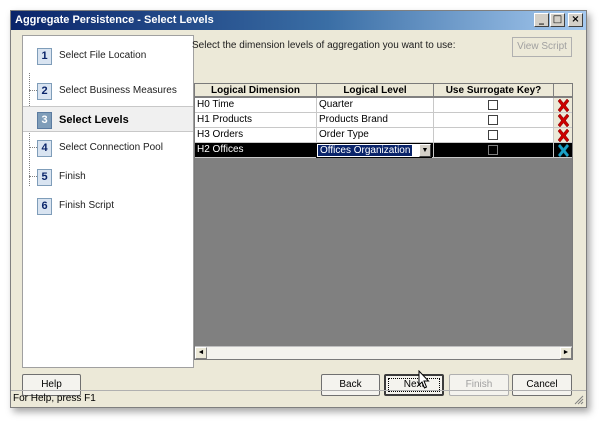 This screenshot has height=424, width=600. Describe the element at coordinates (566, 353) in the screenshot. I see `scroll-right-arrow-icon: ►` at that location.